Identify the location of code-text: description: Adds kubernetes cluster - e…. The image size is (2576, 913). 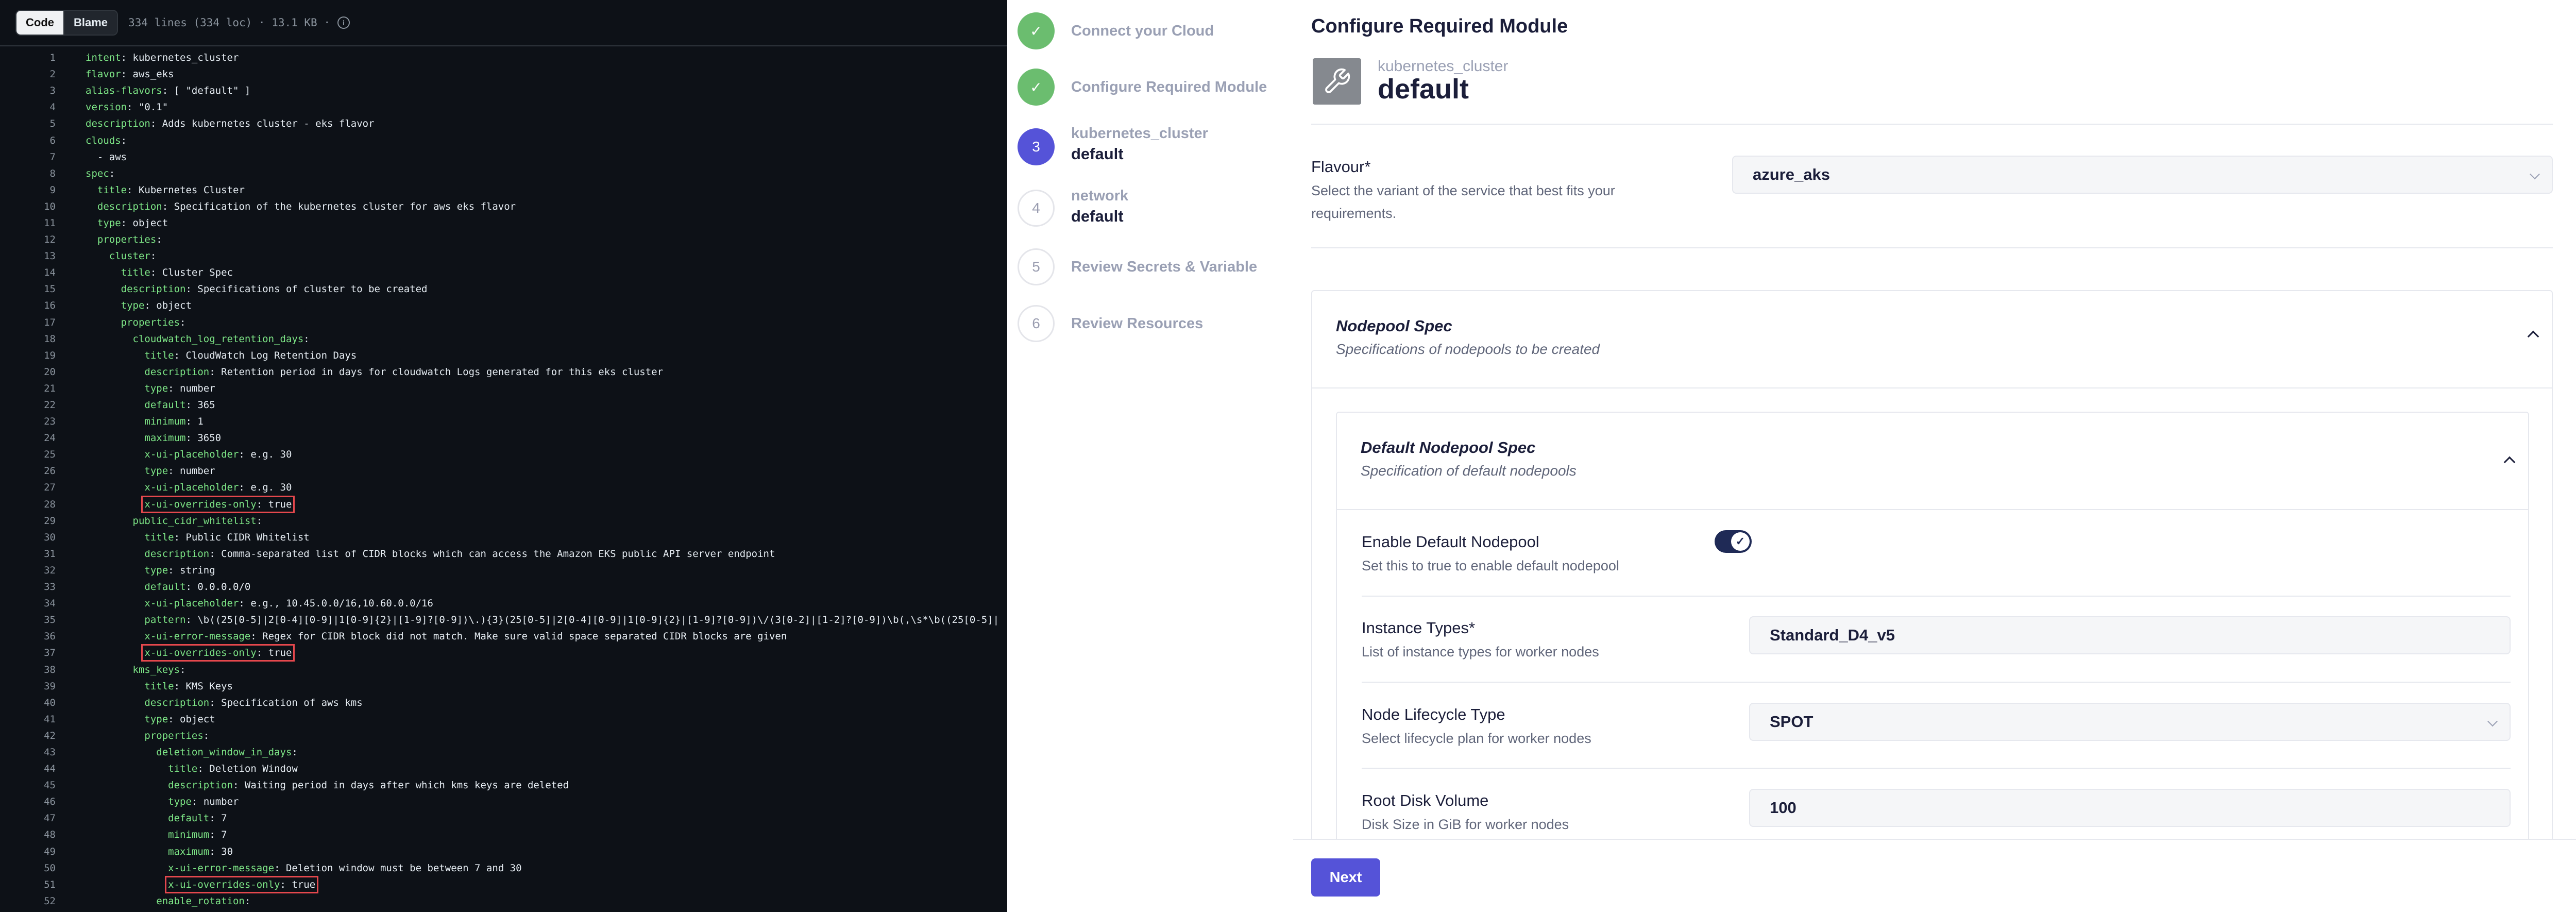
(231, 123).